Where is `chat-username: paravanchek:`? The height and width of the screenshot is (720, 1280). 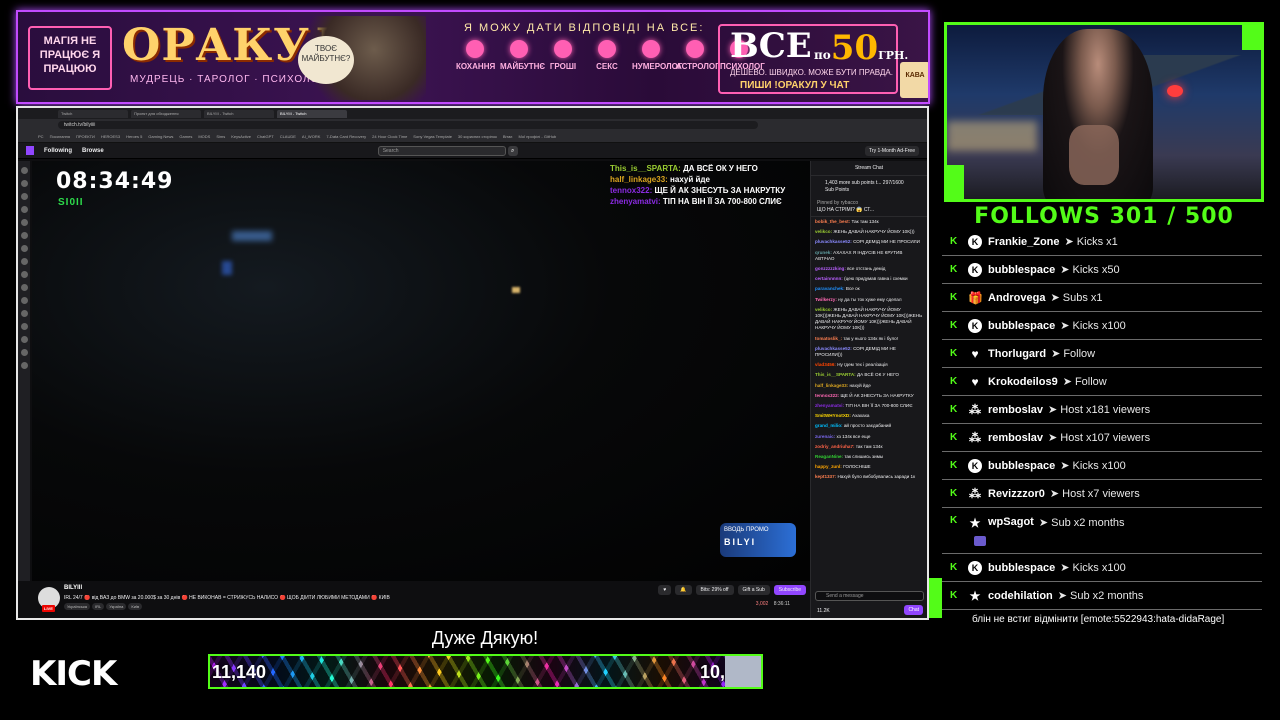 chat-username: paravanchek: is located at coordinates (830, 288).